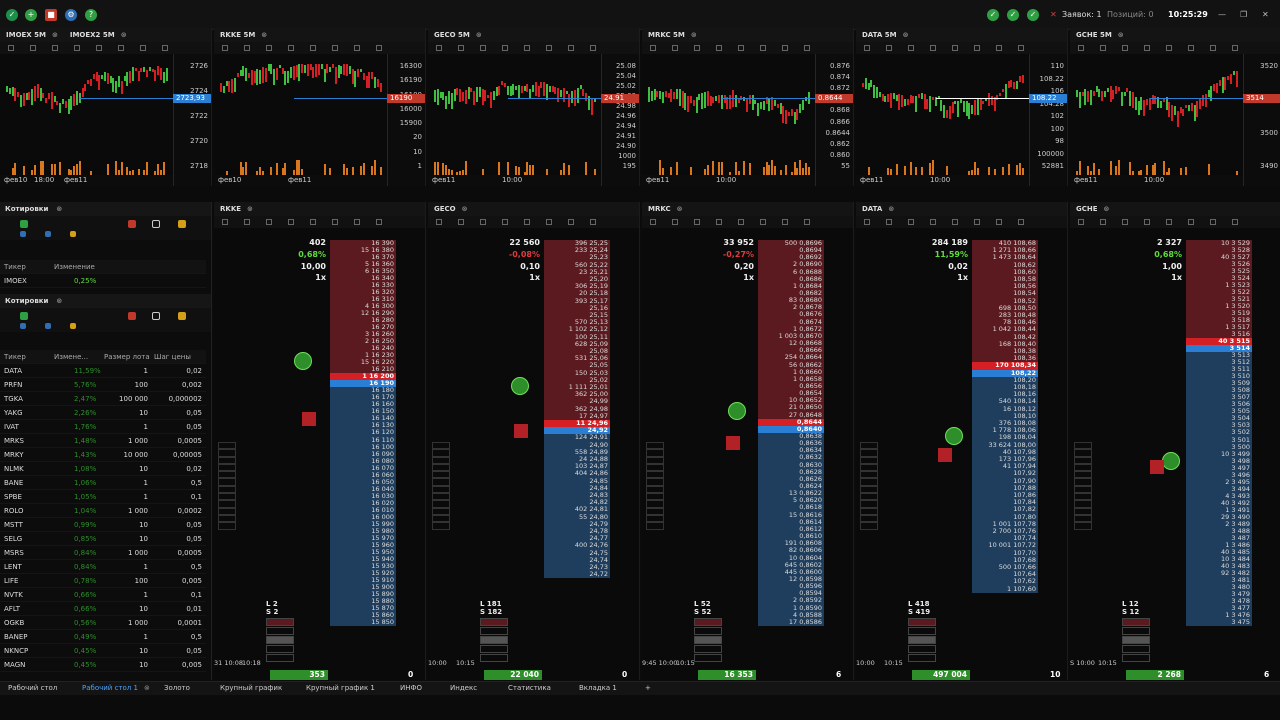 Image resolution: width=1280 pixels, height=720 pixels. Describe the element at coordinates (103, 651) in the screenshot. I see `watchlist-row: NKNCP 0,45% 10 0,05` at that location.